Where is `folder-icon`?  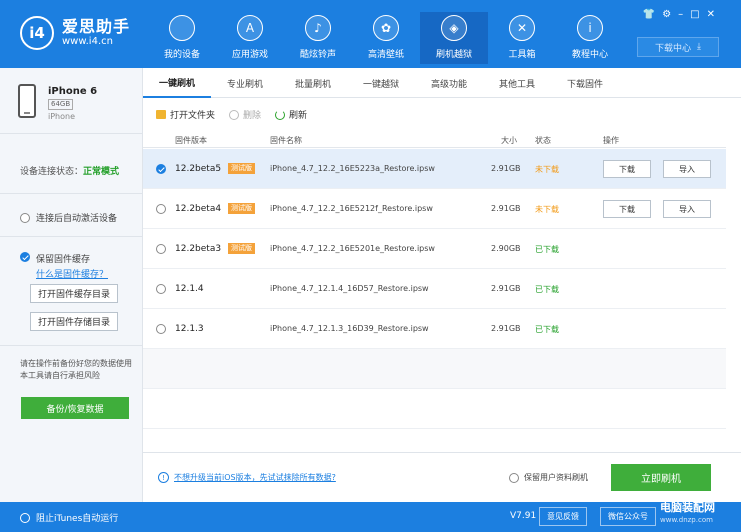
folder-icon is located at coordinates (161, 114).